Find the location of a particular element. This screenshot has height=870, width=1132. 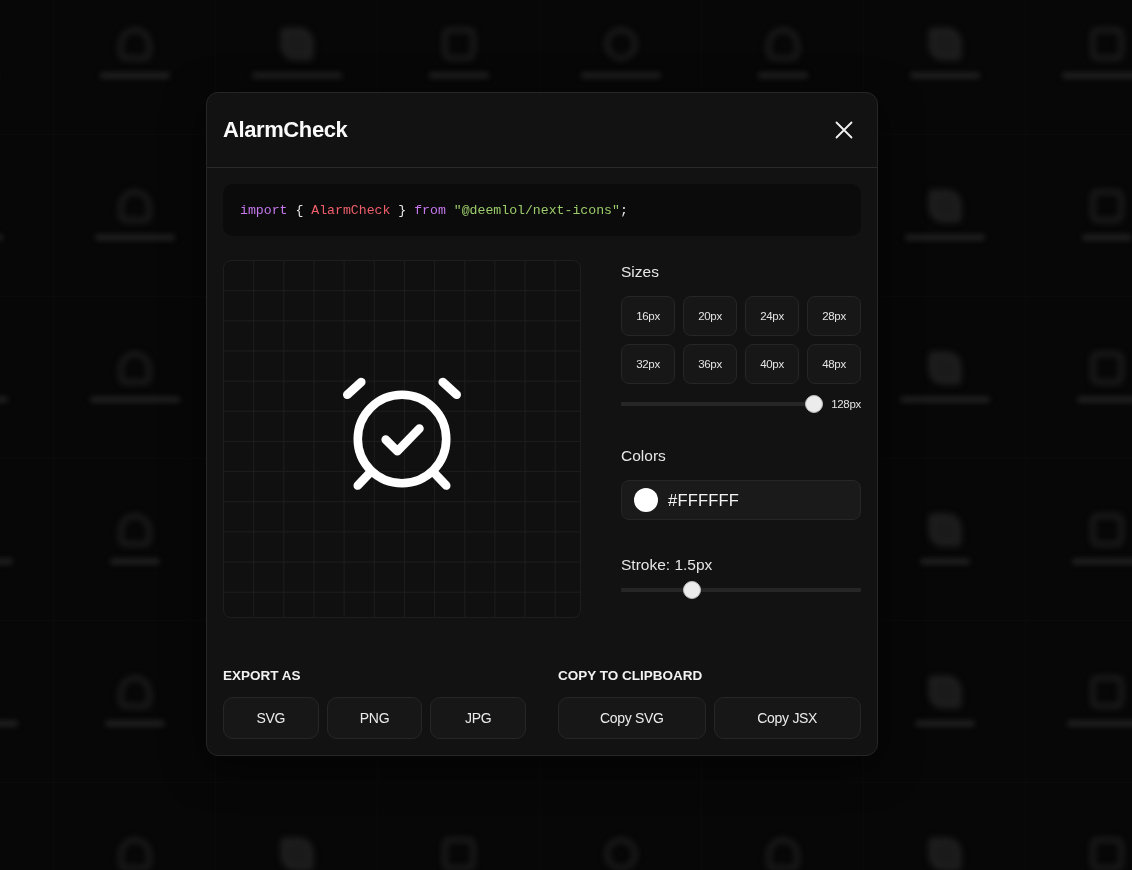

copy-button: Copy JSX is located at coordinates (787, 718).